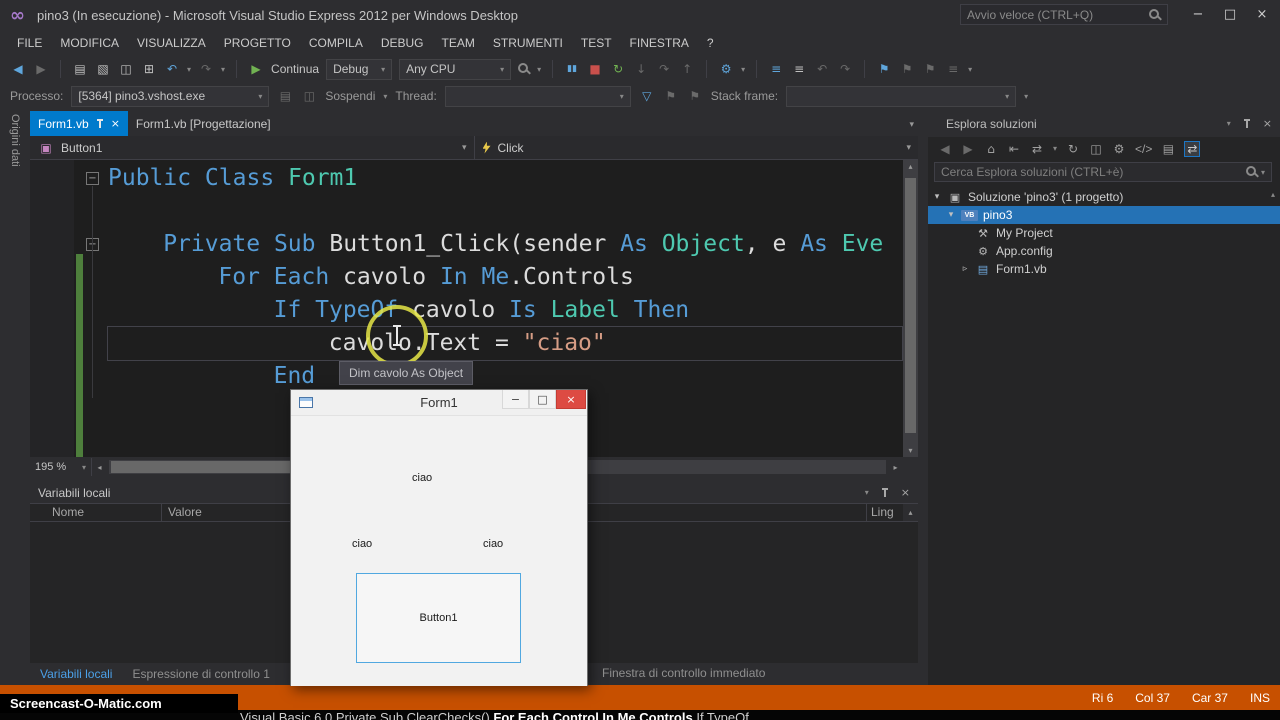 The image size is (1280, 720). What do you see at coordinates (18, 69) in the screenshot?
I see `navigate-back-icon: ◀` at bounding box center [18, 69].